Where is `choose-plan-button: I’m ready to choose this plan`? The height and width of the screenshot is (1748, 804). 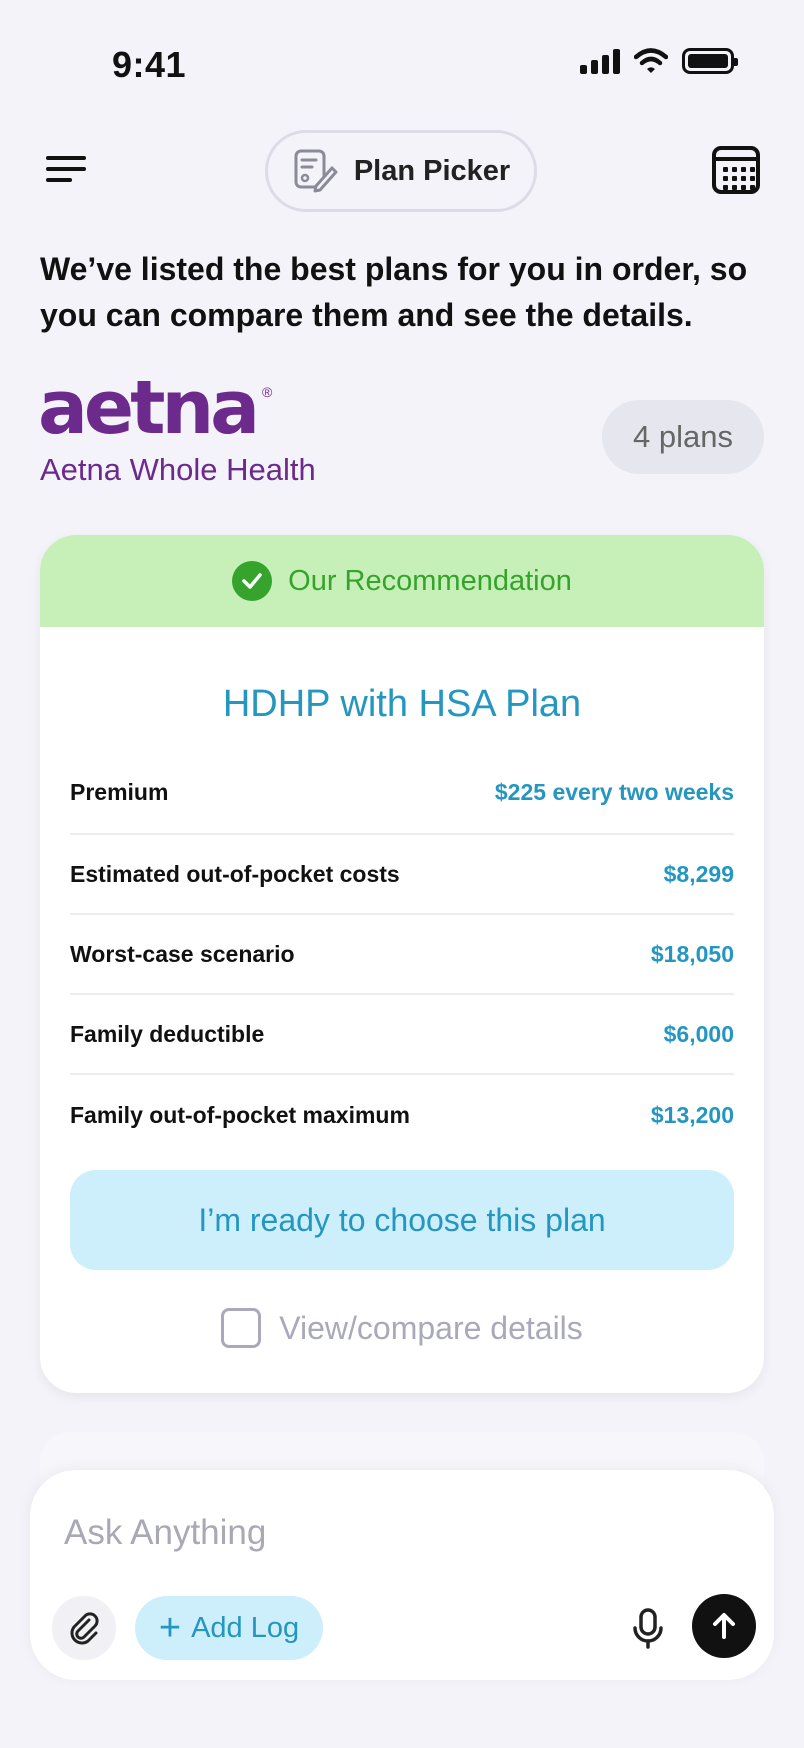 choose-plan-button: I’m ready to choose this plan is located at coordinates (402, 1220).